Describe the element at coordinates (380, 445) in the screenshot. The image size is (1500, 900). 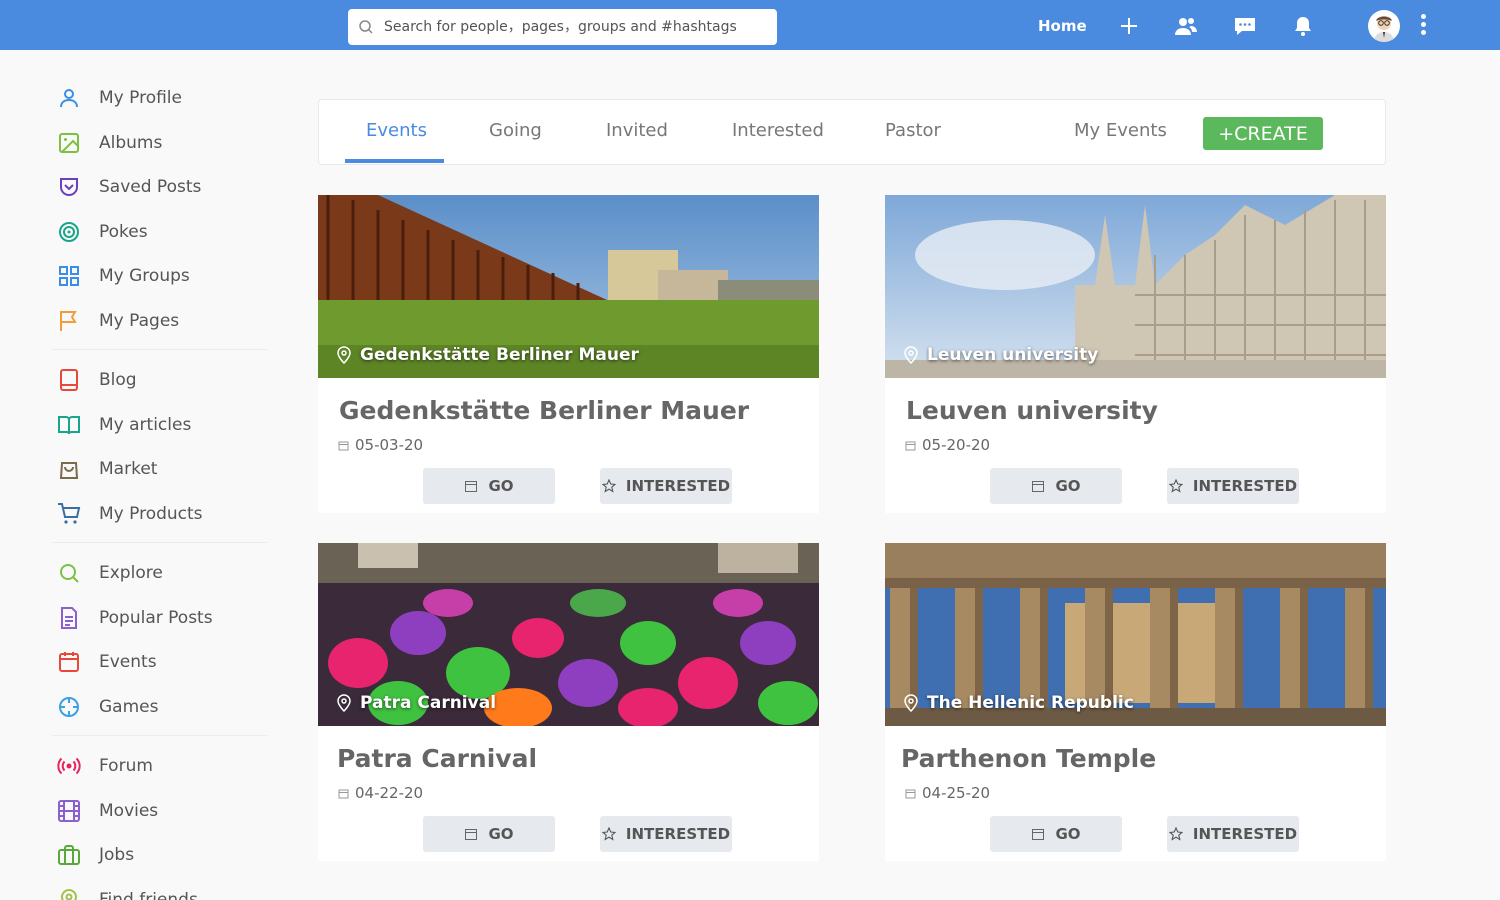
I see `event-date: 05-03-20` at that location.